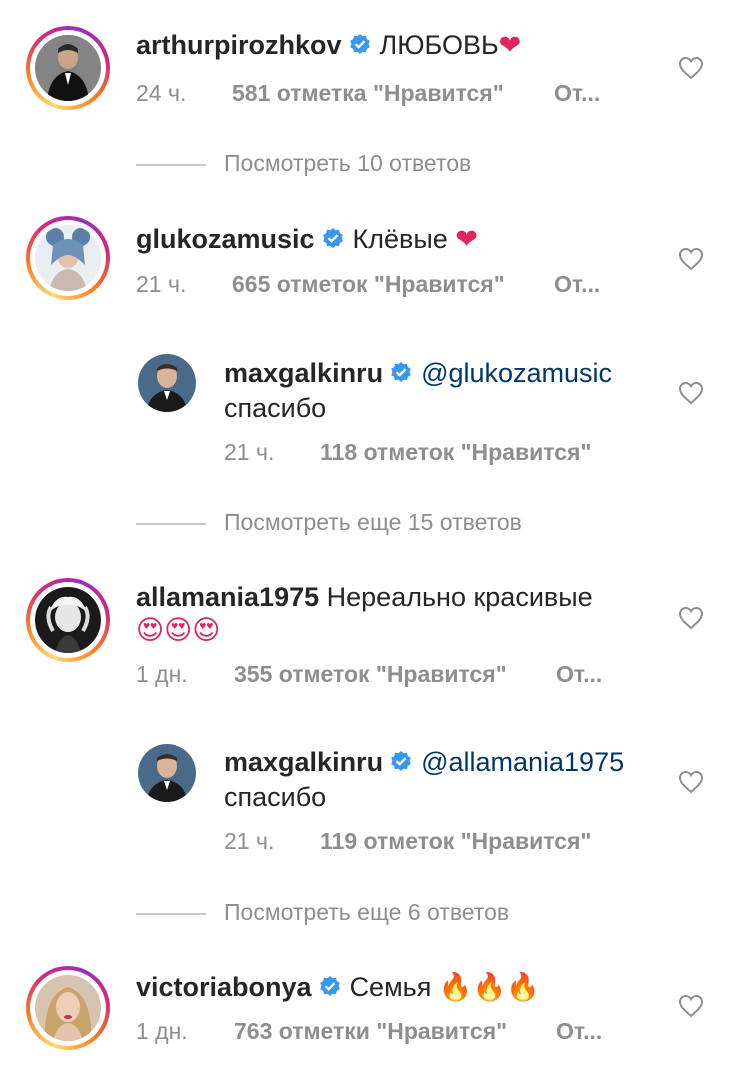 The height and width of the screenshot is (1080, 748). What do you see at coordinates (348, 163) in the screenshot?
I see `view-replies-label: Посмотреть 10 ответов` at bounding box center [348, 163].